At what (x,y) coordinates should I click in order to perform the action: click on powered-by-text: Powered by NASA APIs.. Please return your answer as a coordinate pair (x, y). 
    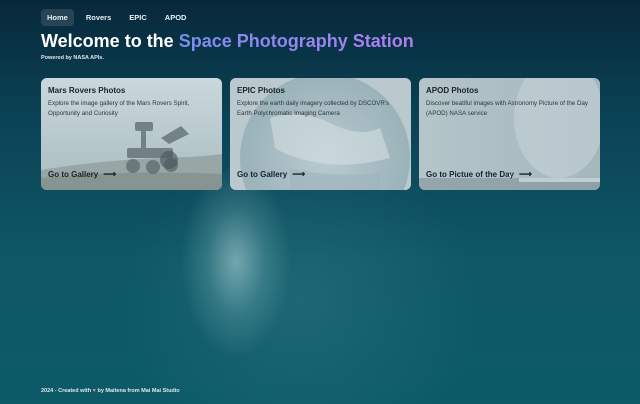
    Looking at the image, I should click on (72, 58).